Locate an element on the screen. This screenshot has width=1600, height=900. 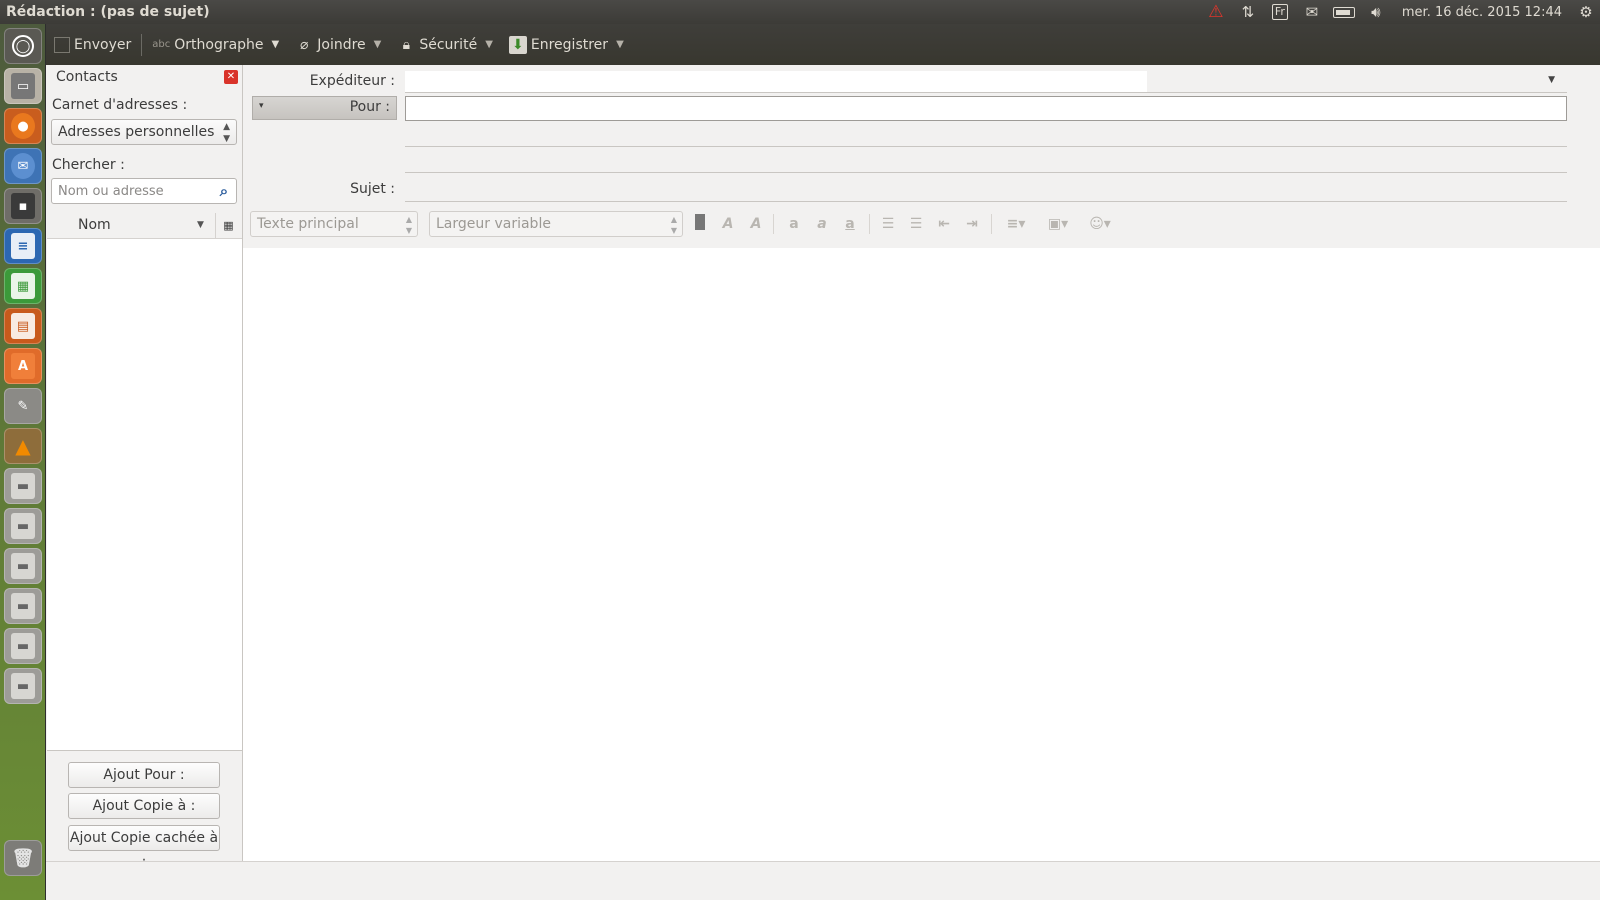
font-value: Largeur variable is located at coordinates (493, 224).